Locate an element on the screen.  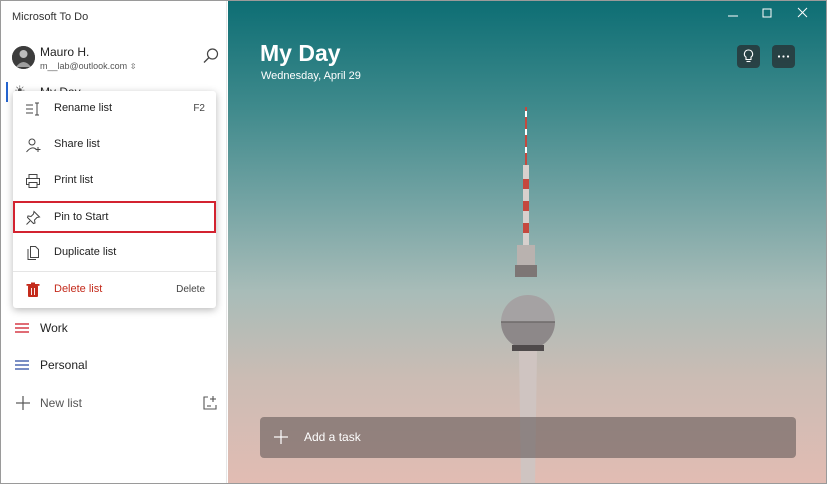
menu-item-print-list: Print list is located at coordinates (114, 181).